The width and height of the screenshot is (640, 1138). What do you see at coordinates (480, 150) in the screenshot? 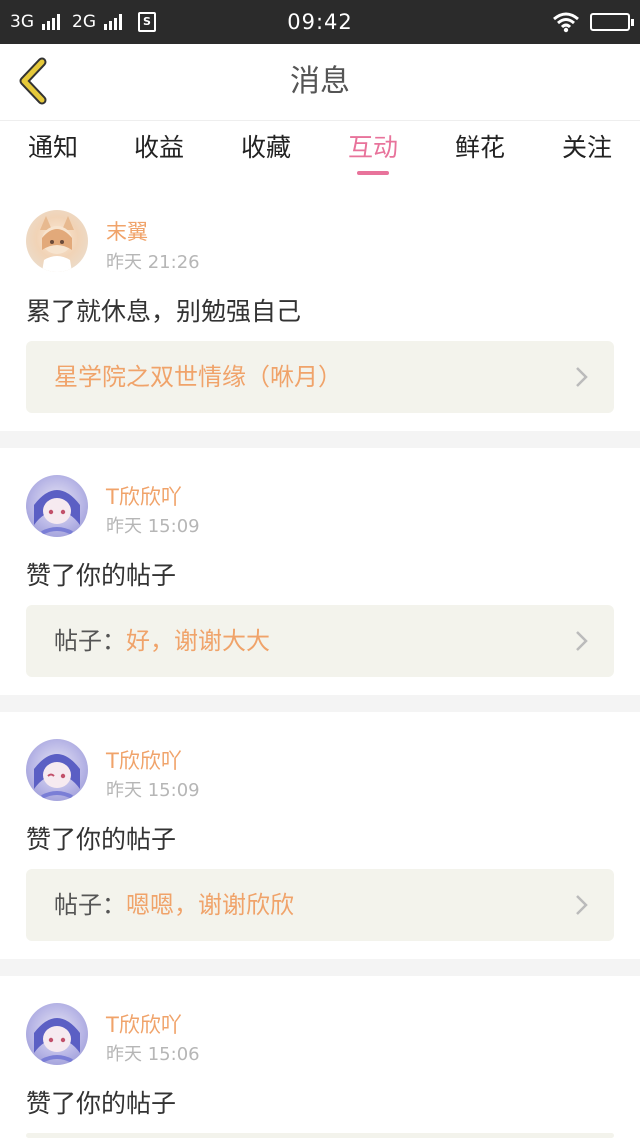
I see `tab-flowers: 鲜花` at bounding box center [480, 150].